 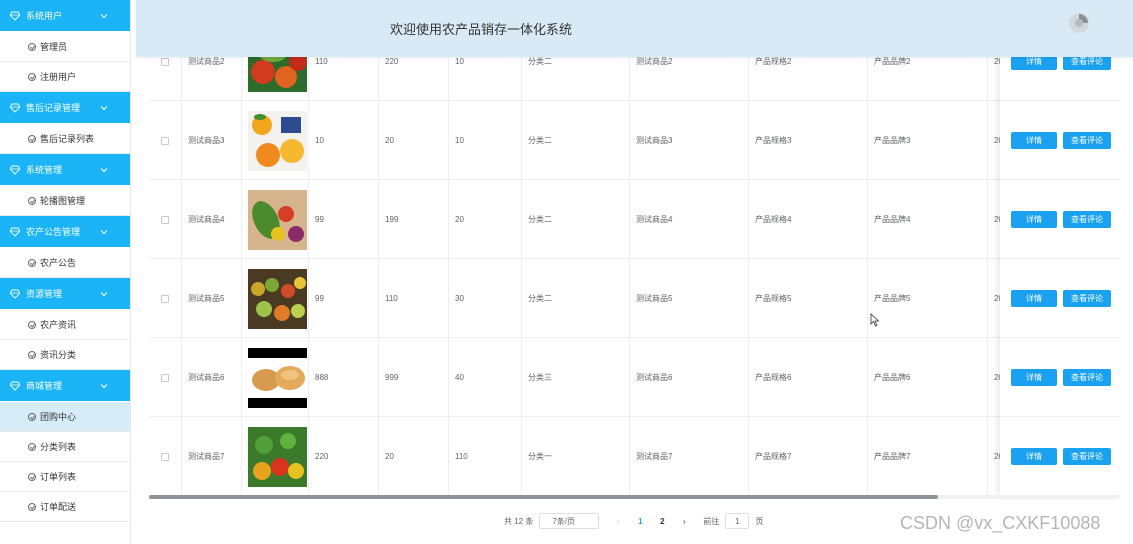 What do you see at coordinates (662, 521) in the screenshot?
I see `page-2-button: 2` at bounding box center [662, 521].